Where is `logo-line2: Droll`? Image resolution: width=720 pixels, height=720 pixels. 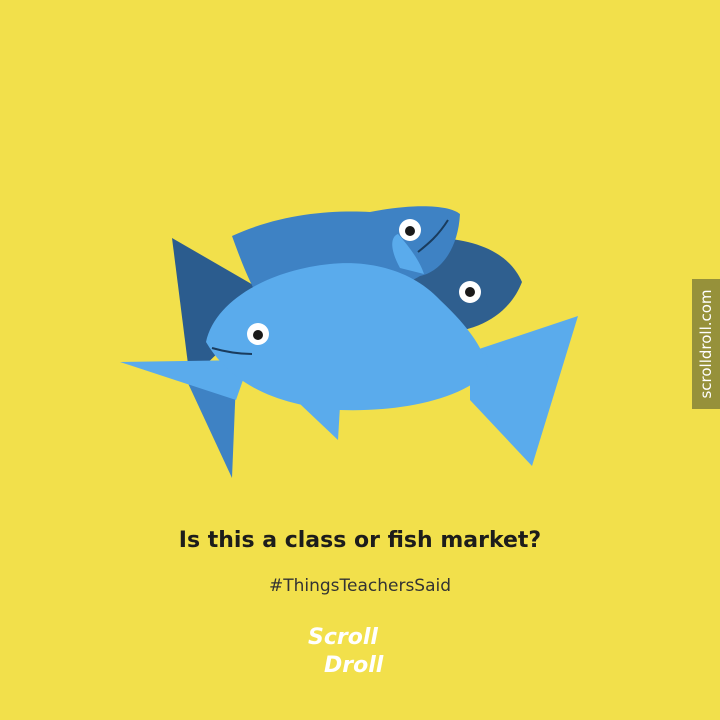
logo-line2: Droll is located at coordinates (354, 665).